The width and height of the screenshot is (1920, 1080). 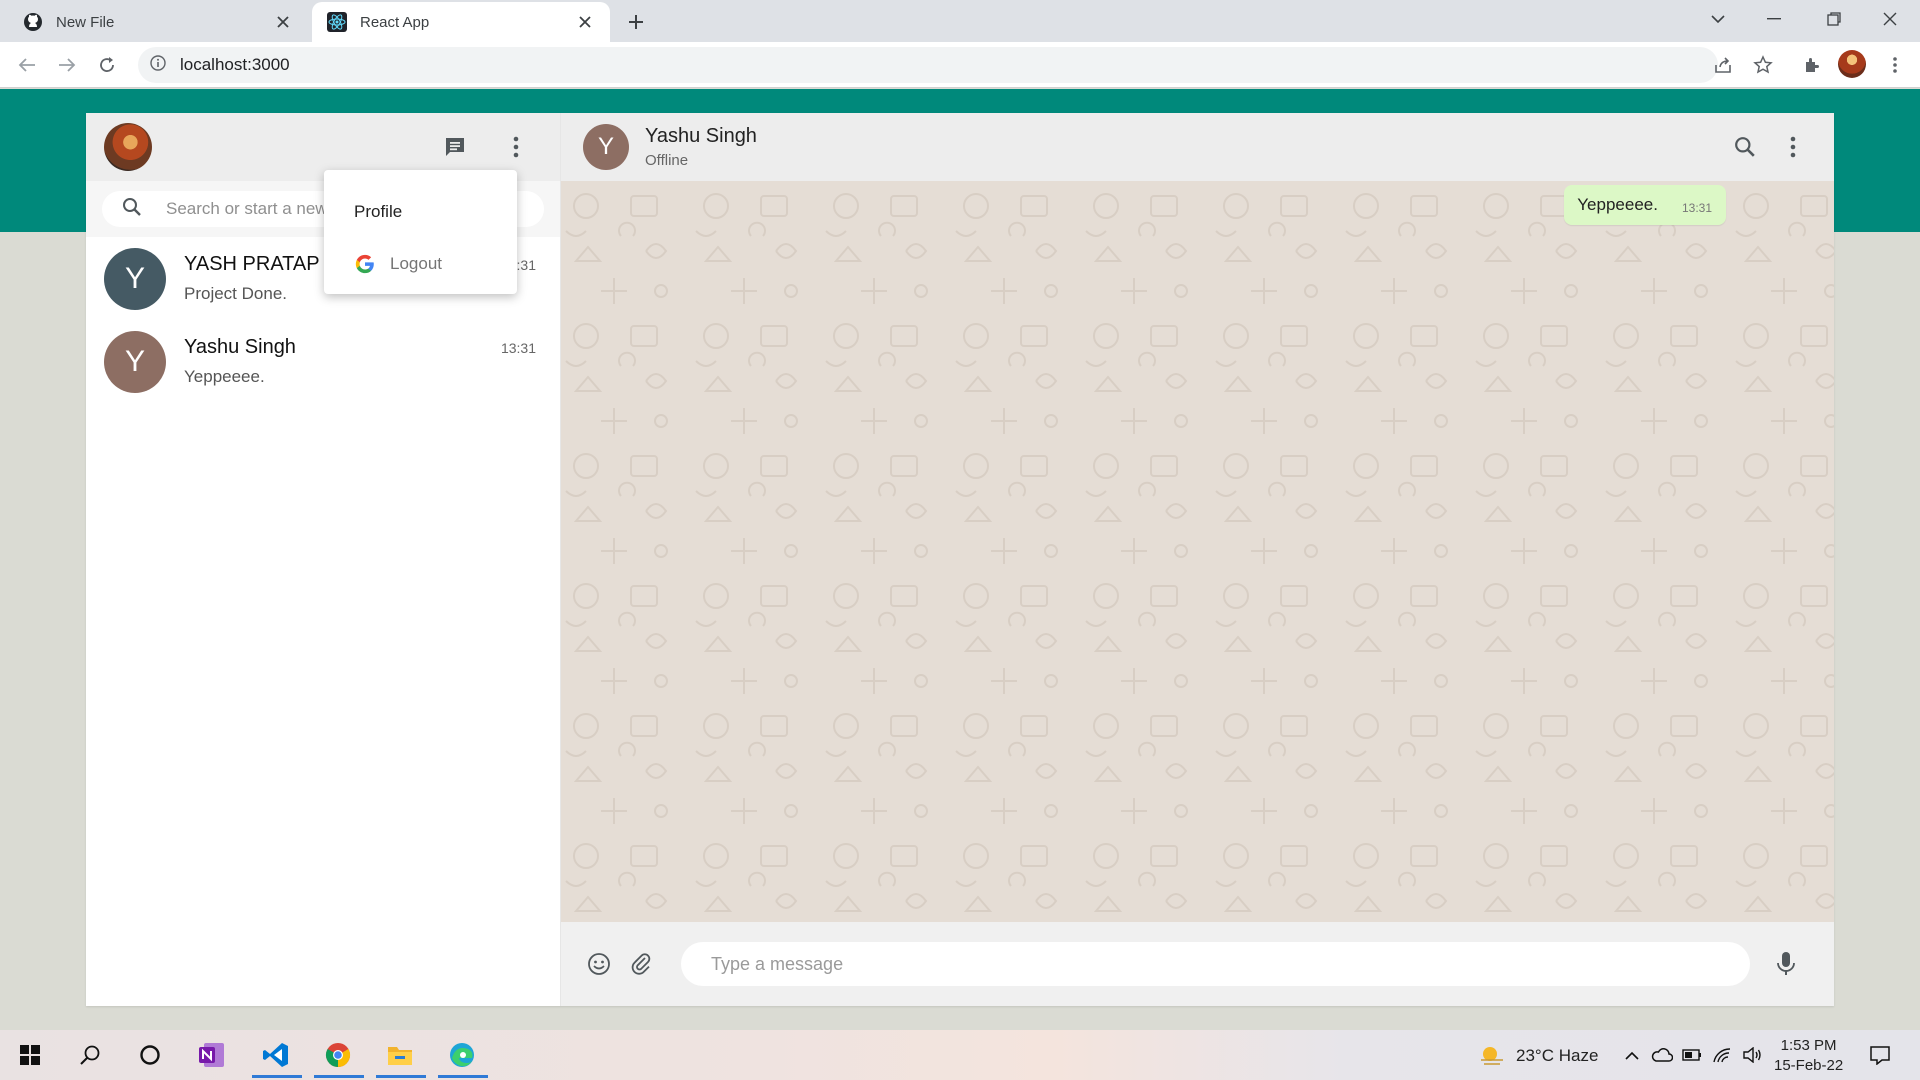 I want to click on list-item: Y Yashu Singh Yeppeeee. 13:31, so click(x=323, y=361).